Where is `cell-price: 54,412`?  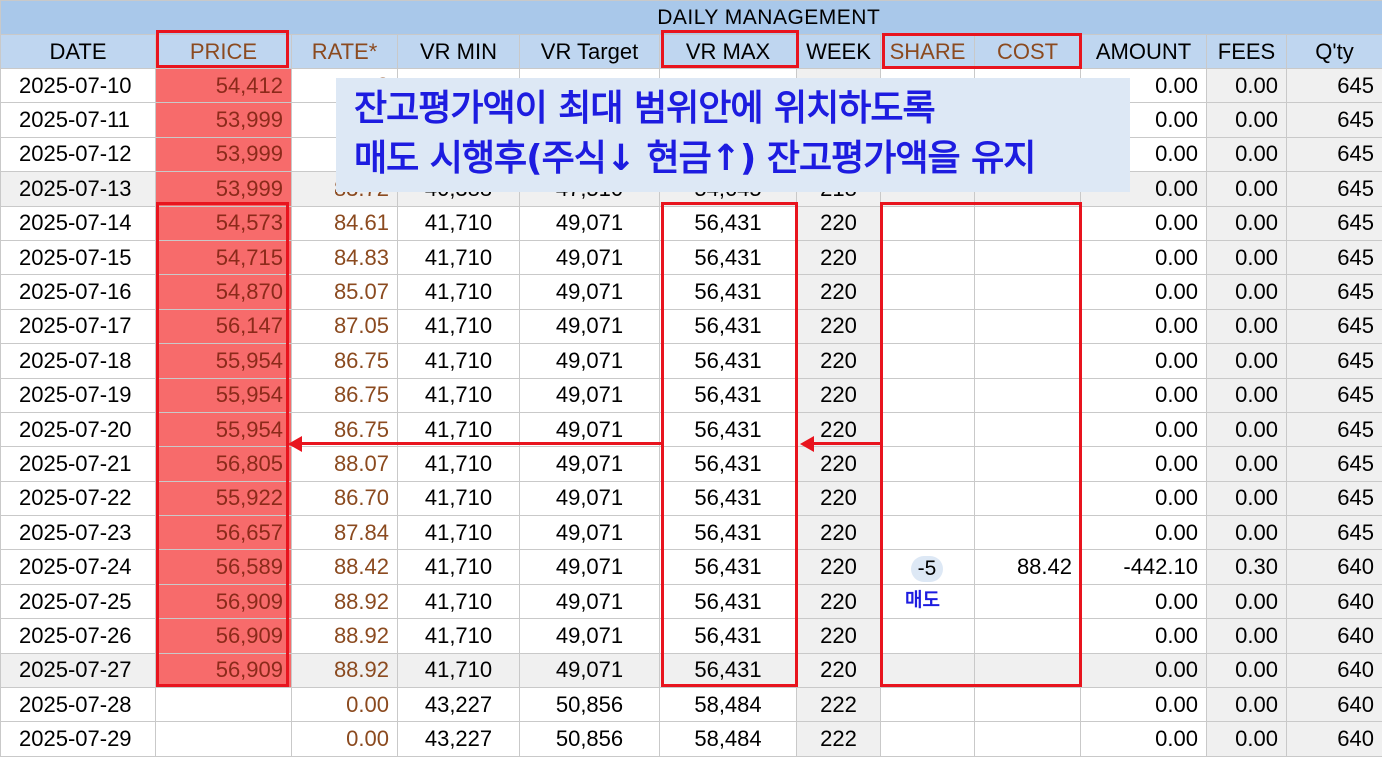
cell-price: 54,412 is located at coordinates (223, 85).